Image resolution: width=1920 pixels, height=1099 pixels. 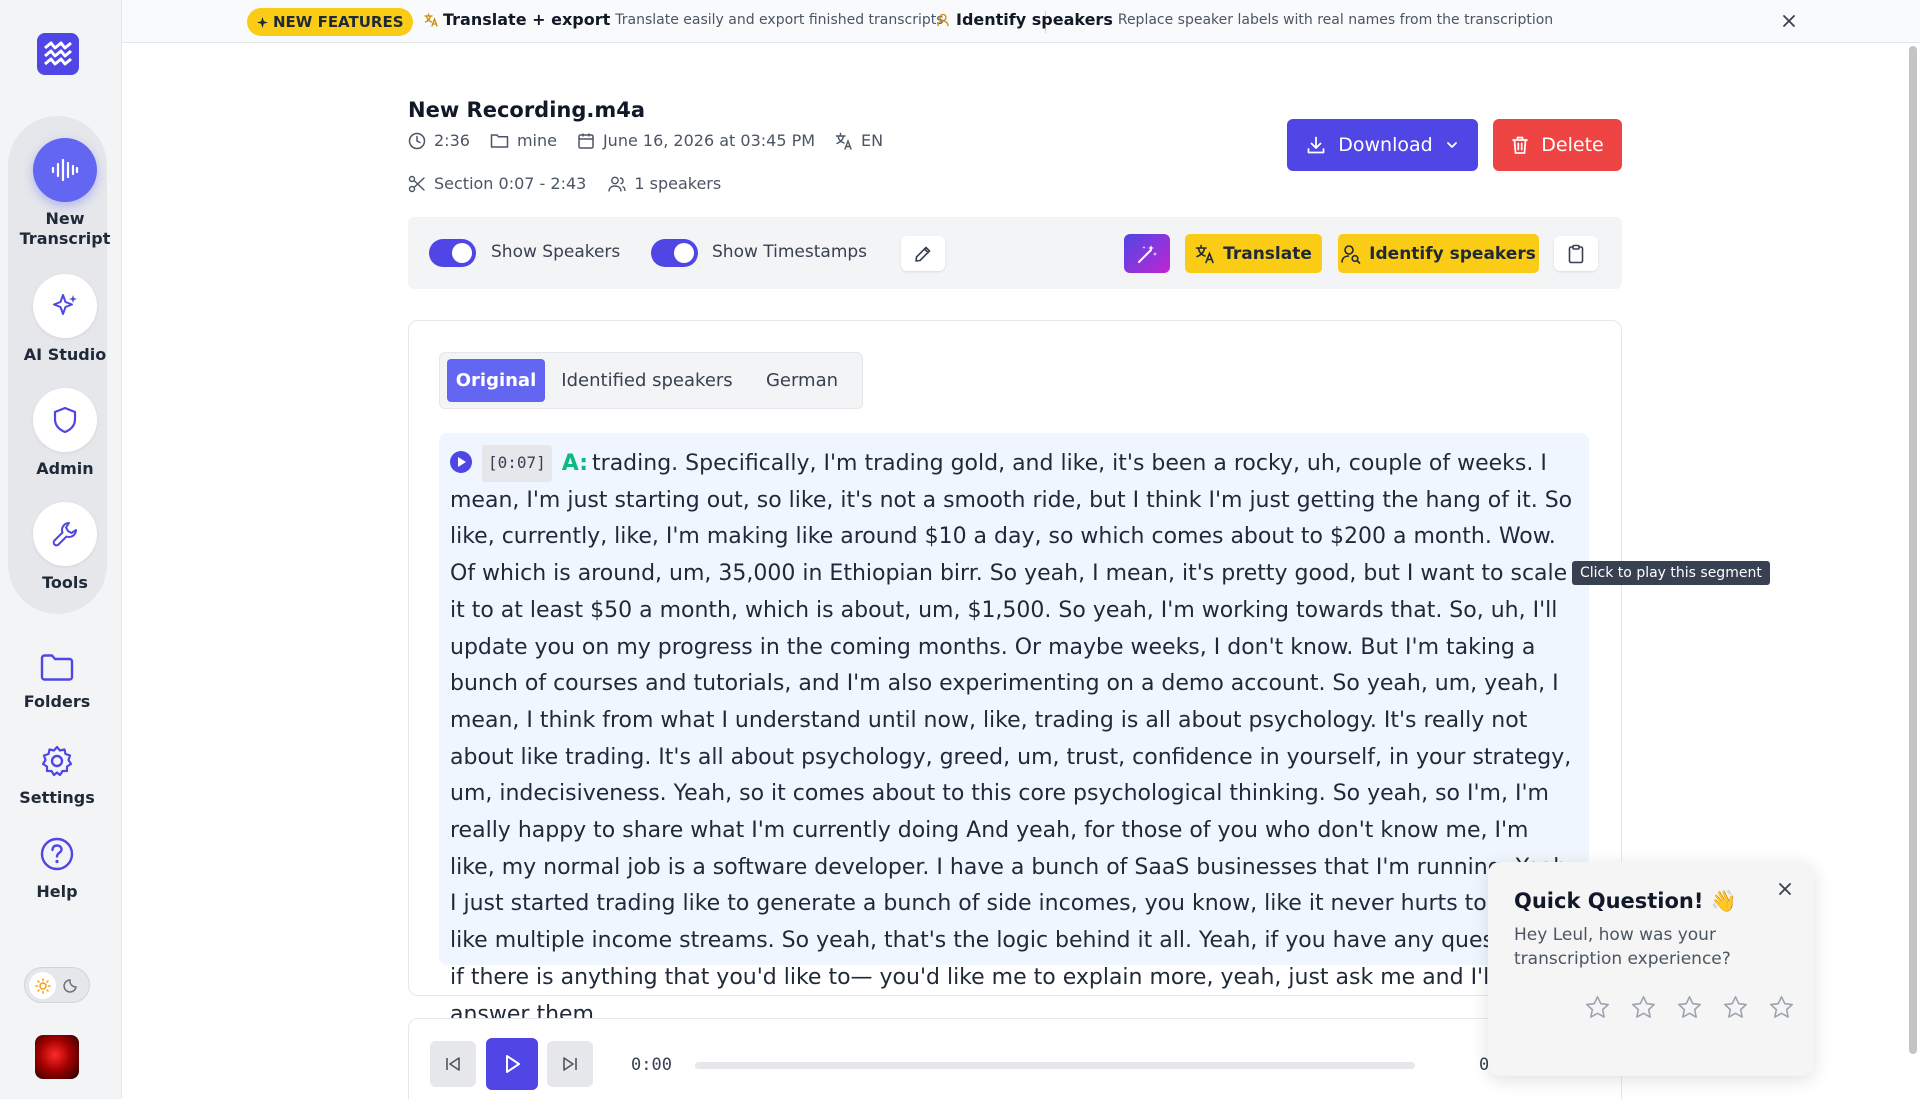 What do you see at coordinates (790, 252) in the screenshot?
I see `show-timestamps-label: Show Timestamps` at bounding box center [790, 252].